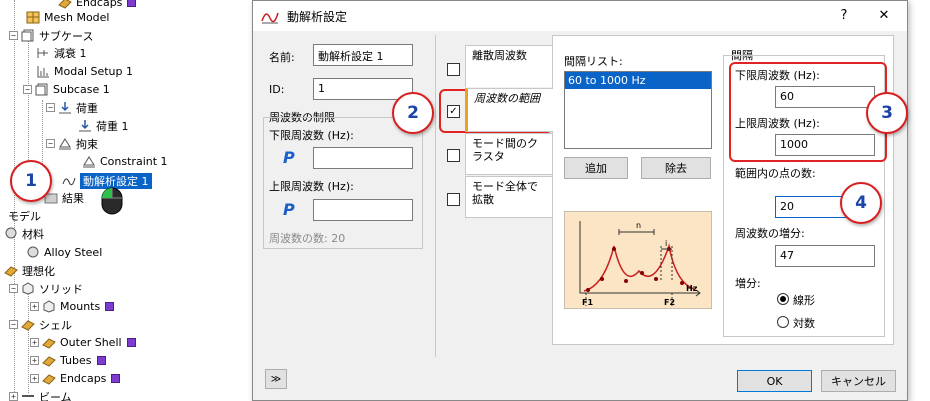 This screenshot has height=401, width=930. I want to click on dialog-titlebar: 動解析設定 ? ✕, so click(580, 16).